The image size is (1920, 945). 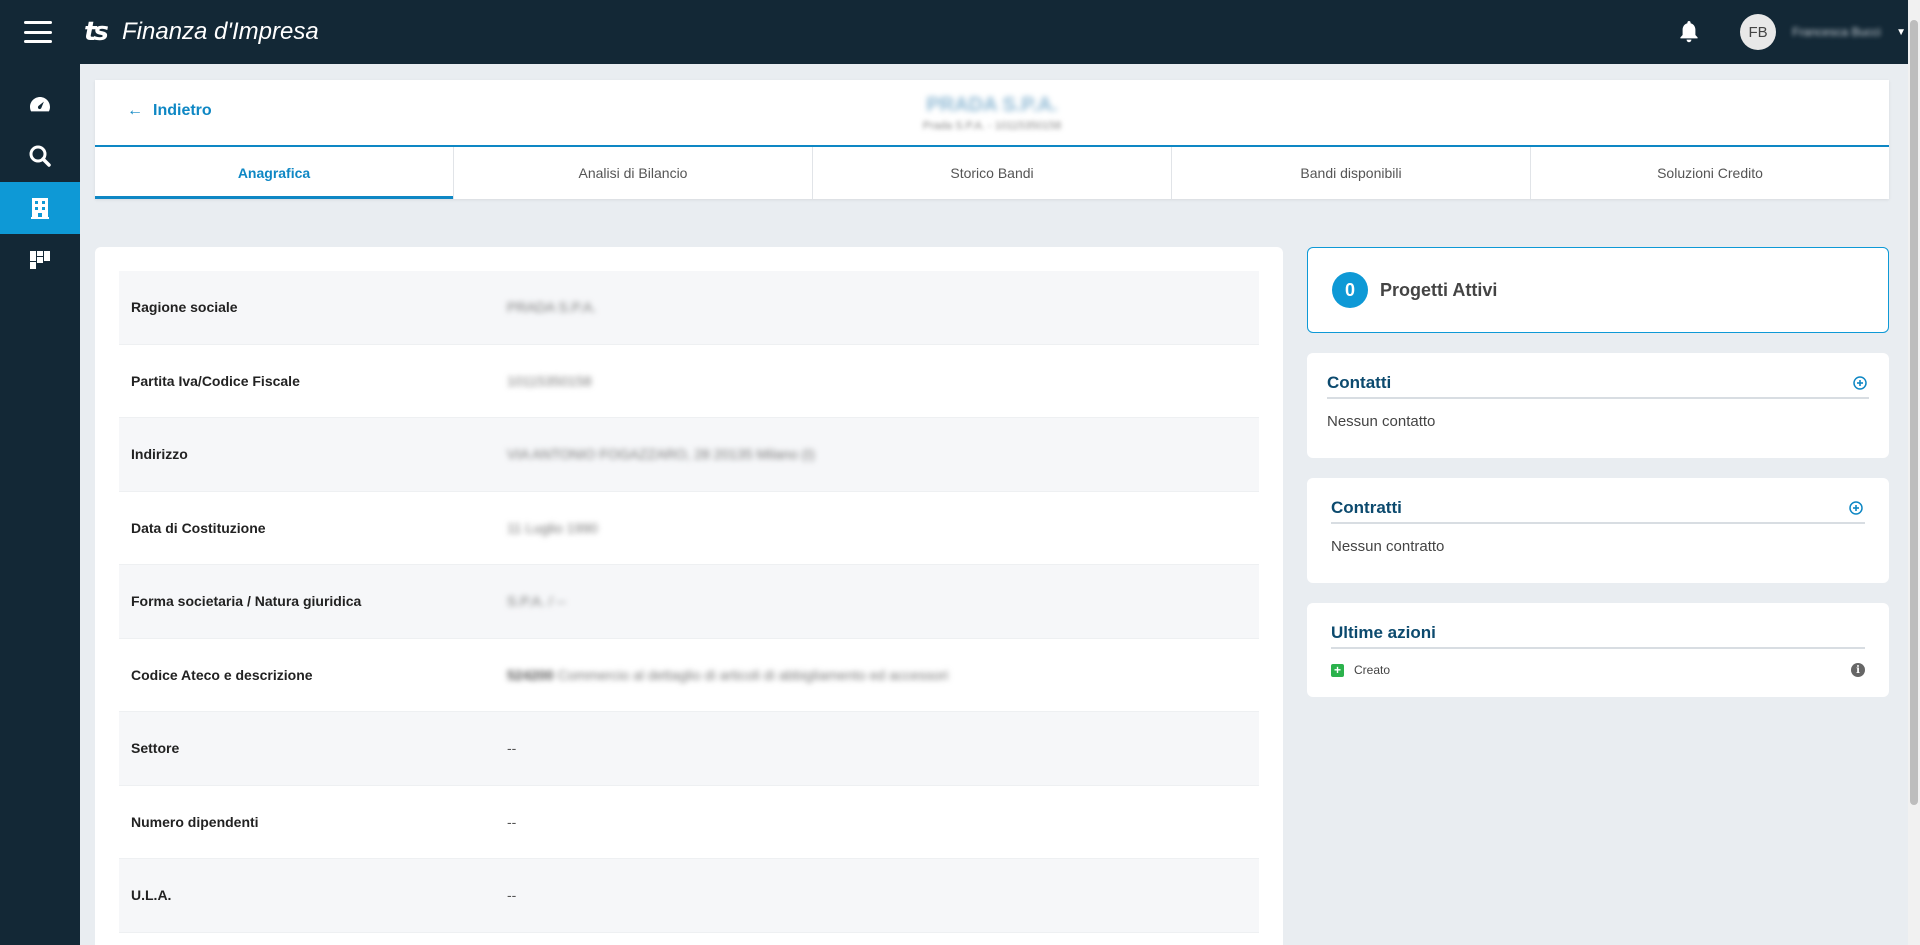 I want to click on sidebar-item-boards, so click(x=40, y=260).